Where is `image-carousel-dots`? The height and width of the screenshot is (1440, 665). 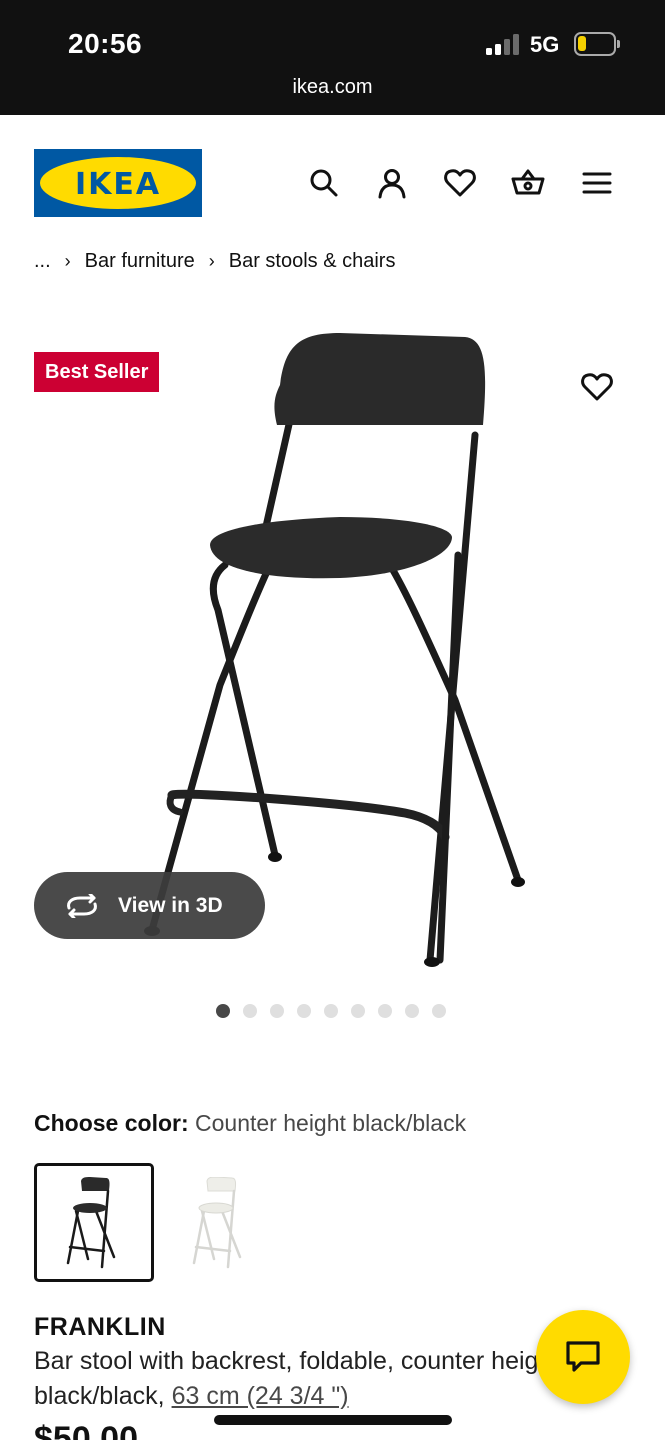
image-carousel-dots is located at coordinates (331, 1011).